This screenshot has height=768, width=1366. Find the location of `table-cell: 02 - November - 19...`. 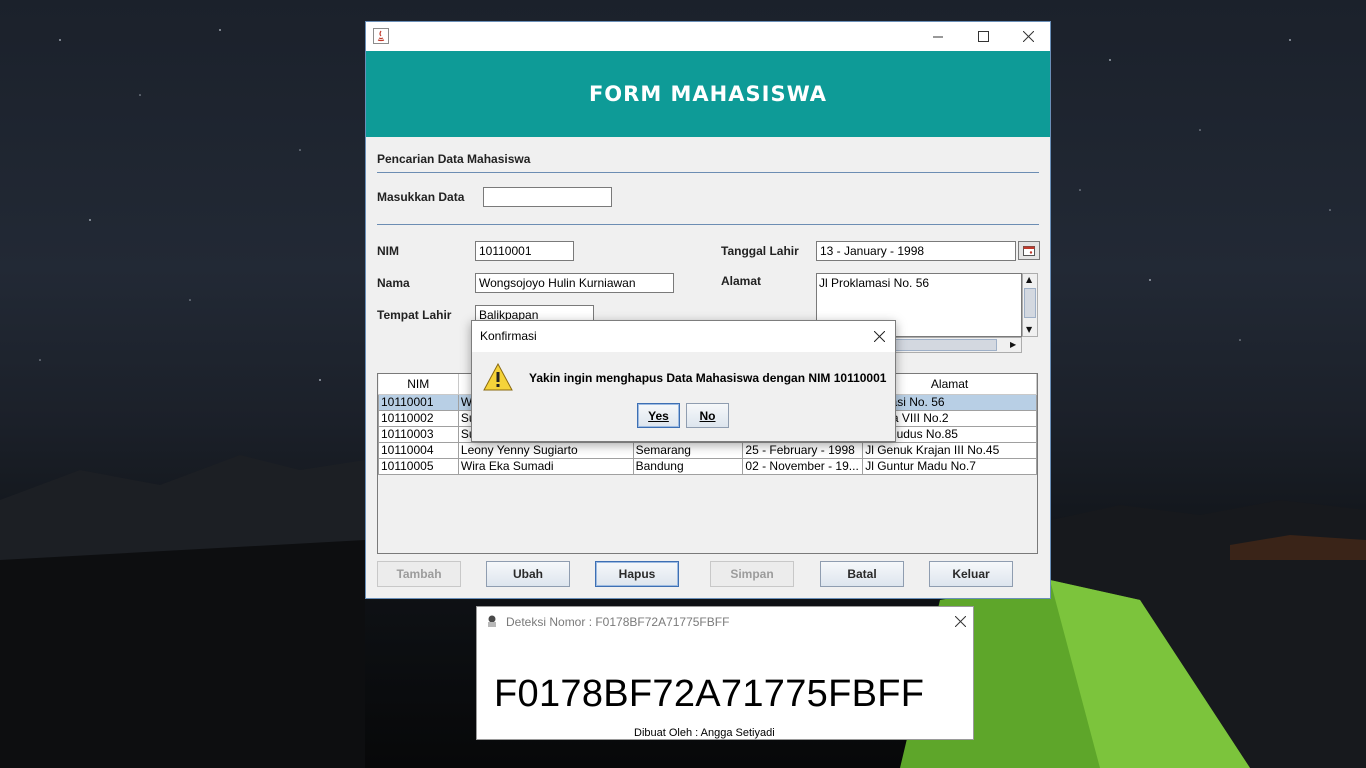

table-cell: 02 - November - 19... is located at coordinates (803, 466).